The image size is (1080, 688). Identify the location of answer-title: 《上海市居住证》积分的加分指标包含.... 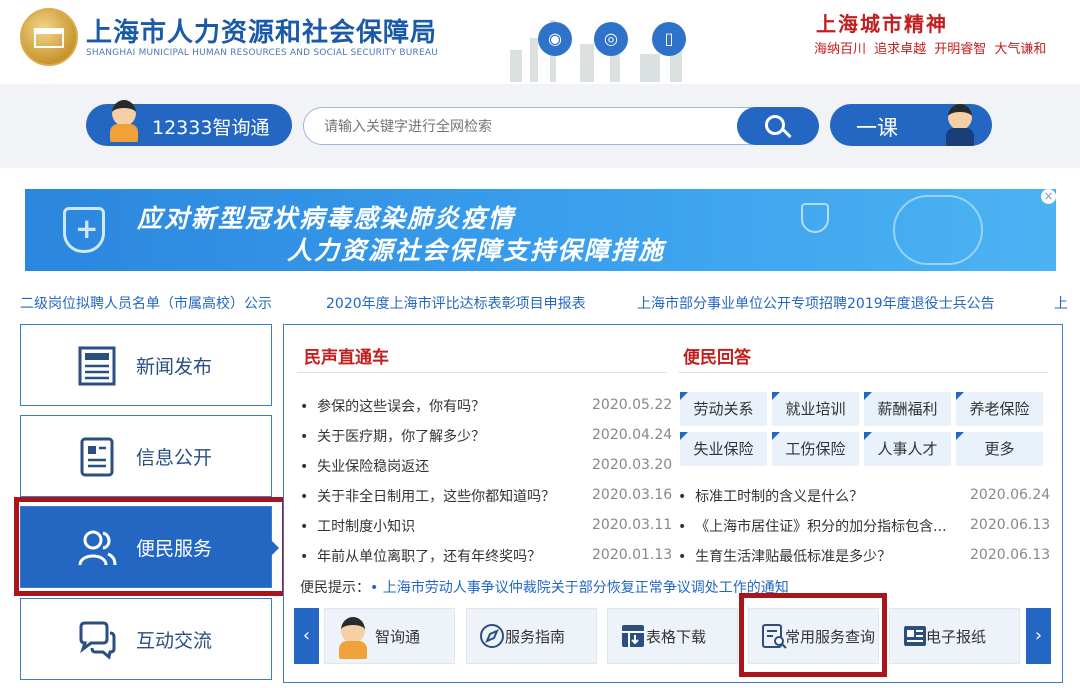
(821, 527).